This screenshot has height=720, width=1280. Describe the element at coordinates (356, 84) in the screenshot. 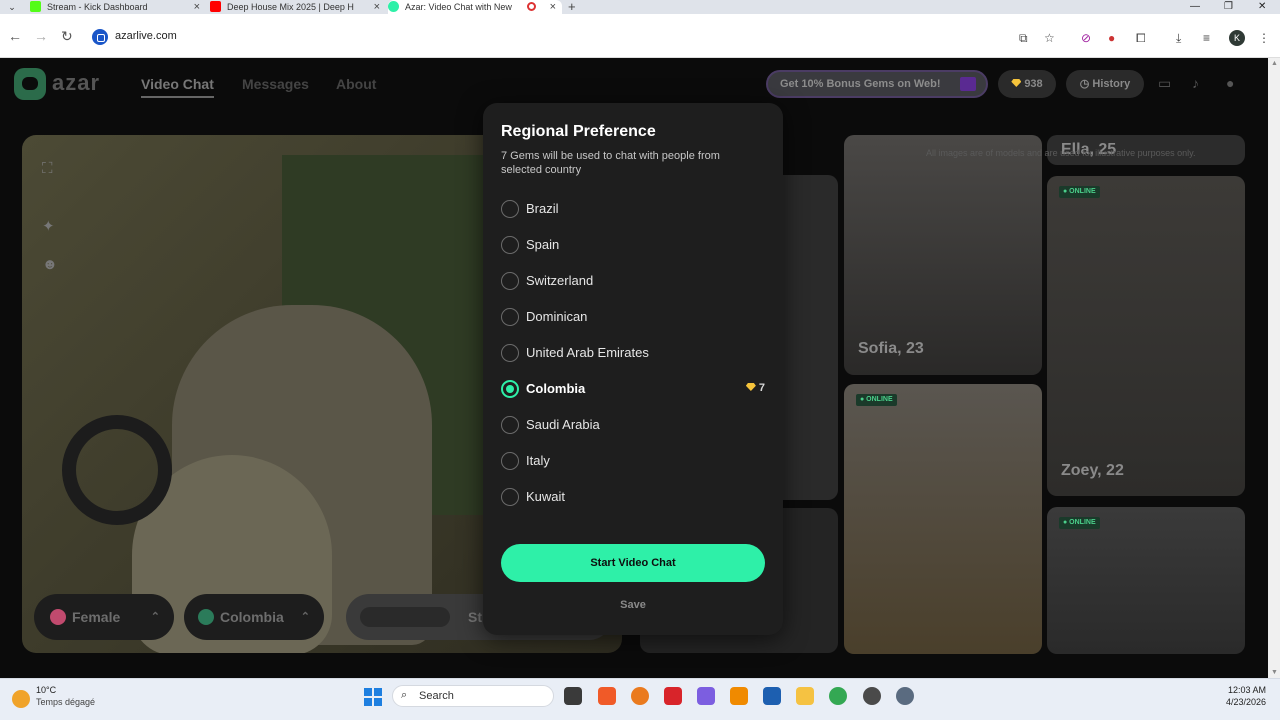

I see `nav-about: About` at that location.